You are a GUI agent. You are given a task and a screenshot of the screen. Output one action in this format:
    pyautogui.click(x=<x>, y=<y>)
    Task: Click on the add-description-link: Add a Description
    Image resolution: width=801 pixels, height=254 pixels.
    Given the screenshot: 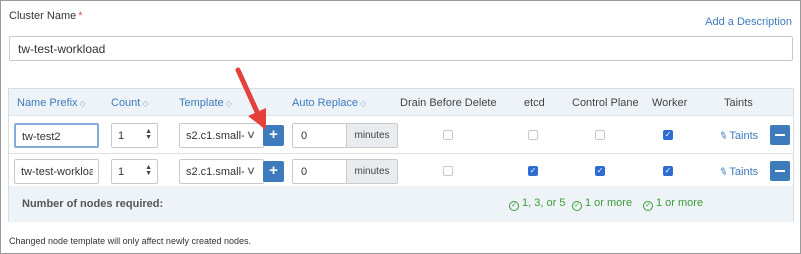 What is the action you would take?
    pyautogui.click(x=748, y=22)
    